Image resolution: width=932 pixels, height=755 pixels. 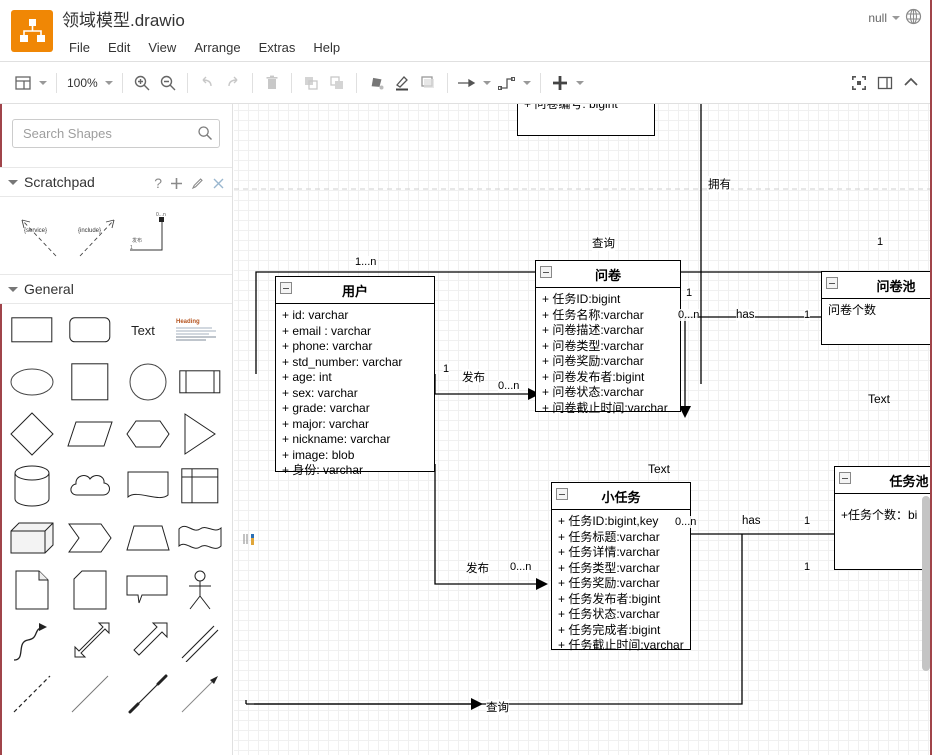 What do you see at coordinates (200, 434) in the screenshot?
I see `triangle-shape` at bounding box center [200, 434].